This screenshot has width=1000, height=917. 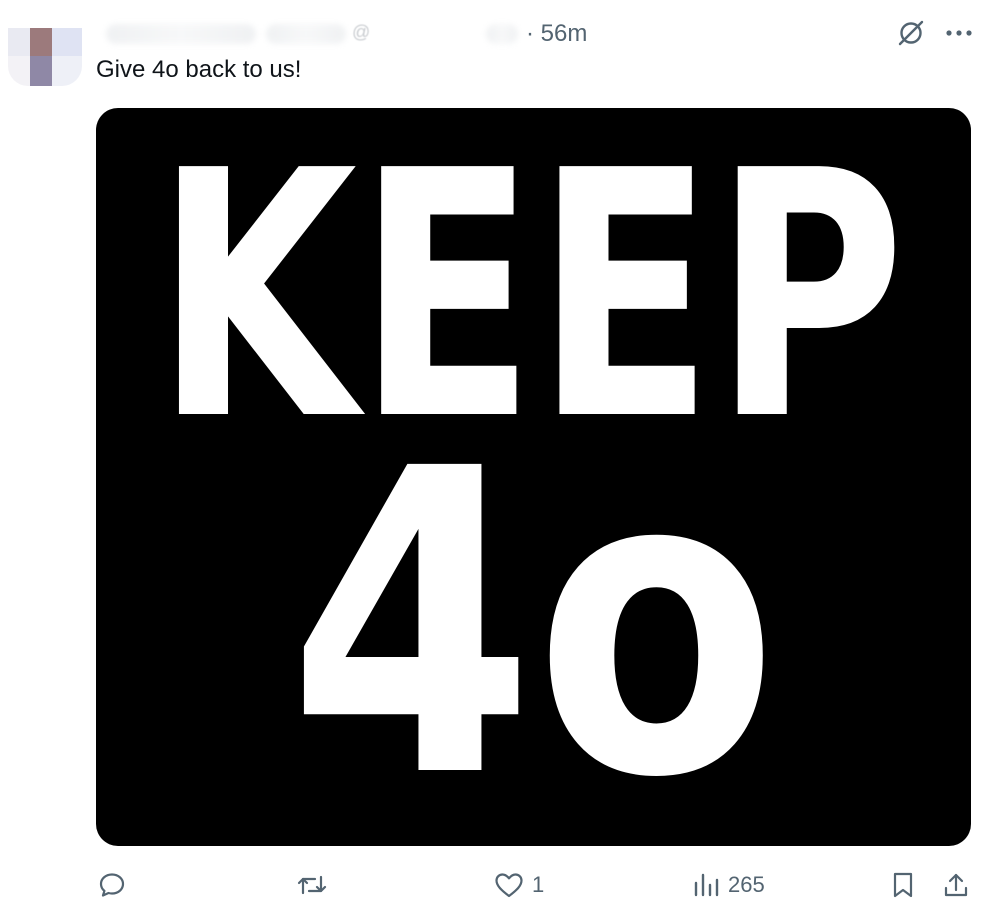 I want to click on share-button, so click(x=956, y=885).